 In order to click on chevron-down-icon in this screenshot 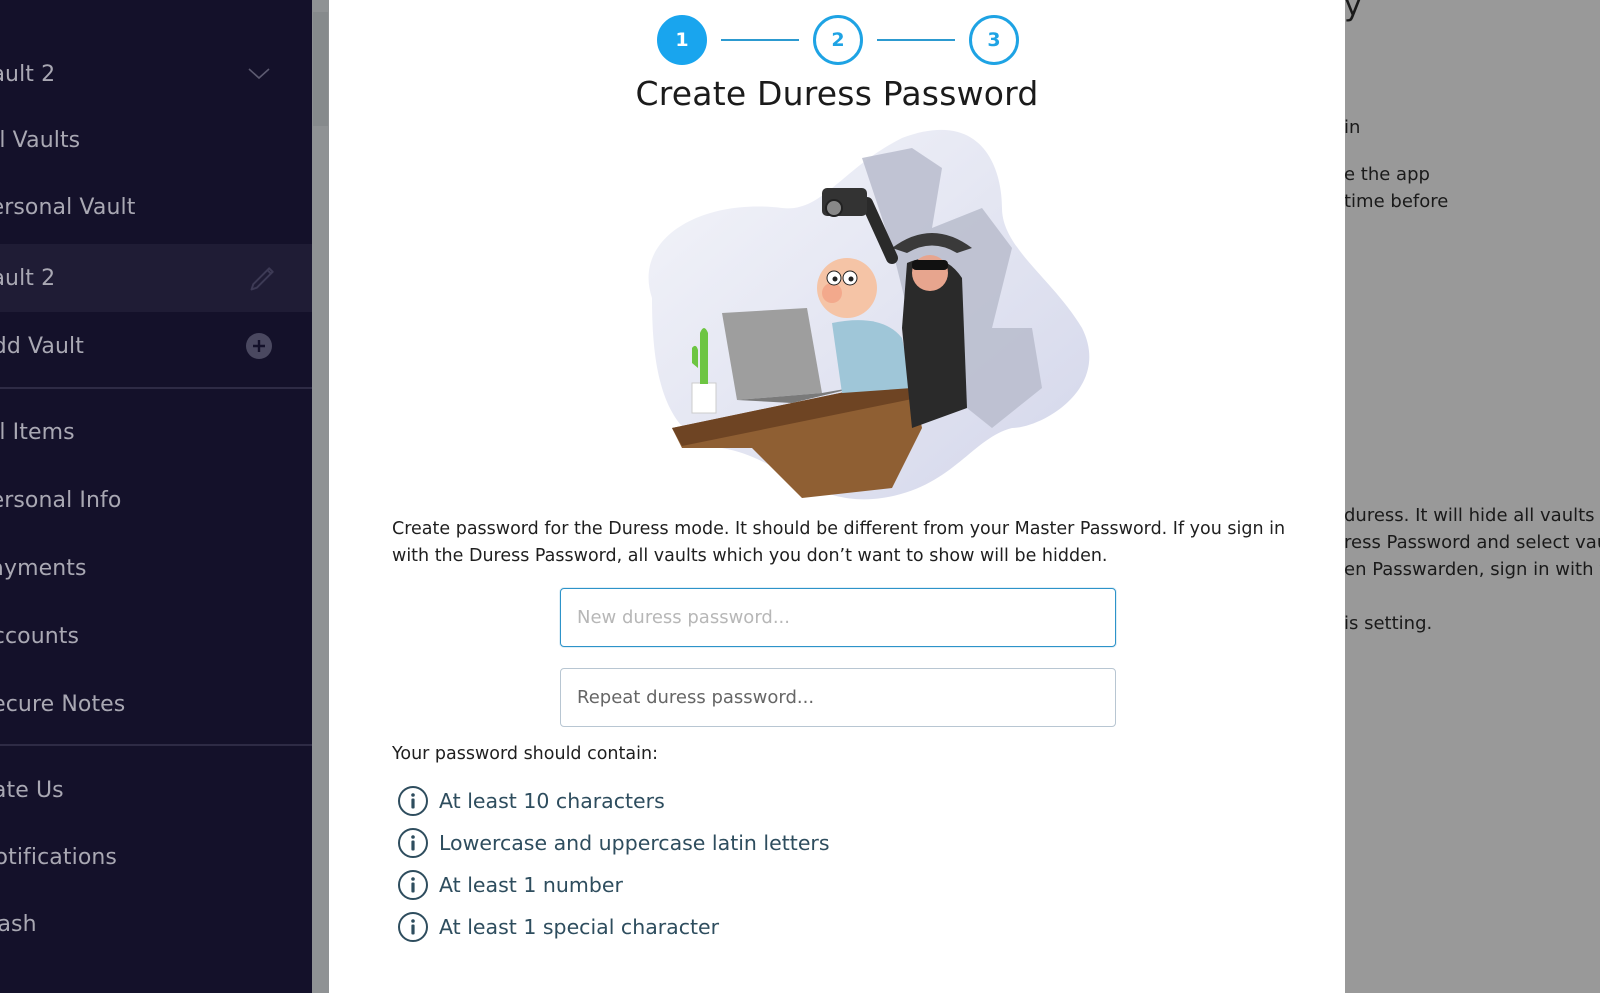, I will do `click(259, 74)`.